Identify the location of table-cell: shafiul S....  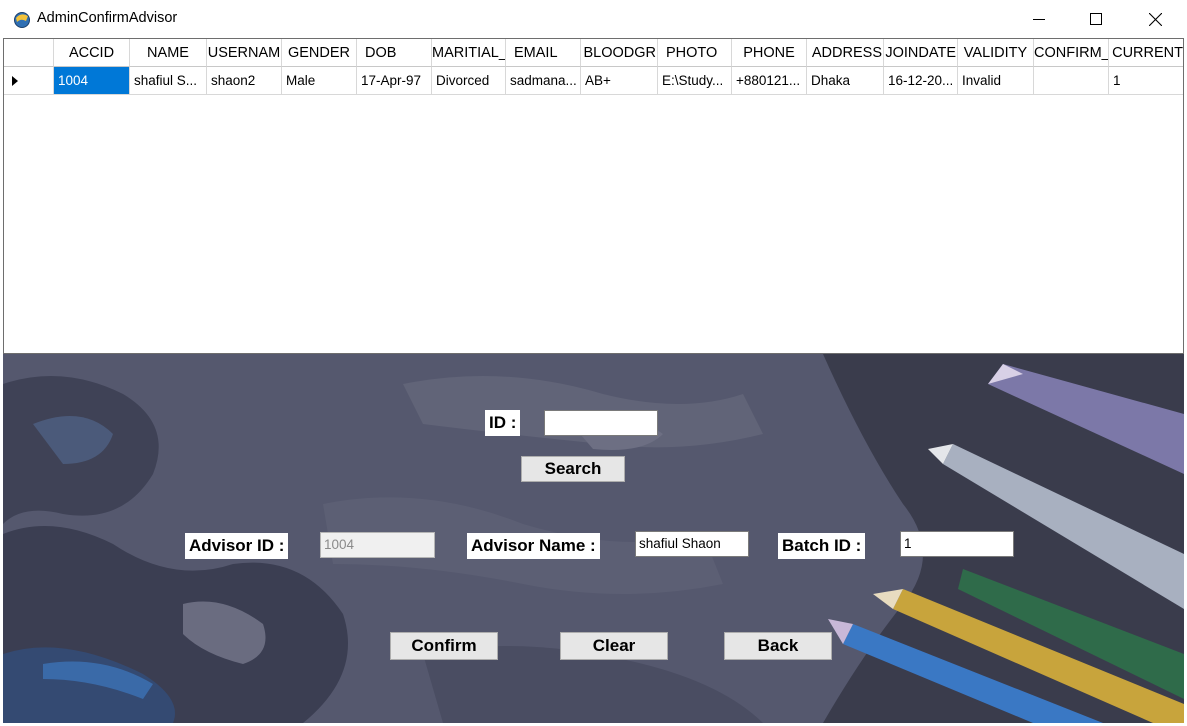
(168, 81).